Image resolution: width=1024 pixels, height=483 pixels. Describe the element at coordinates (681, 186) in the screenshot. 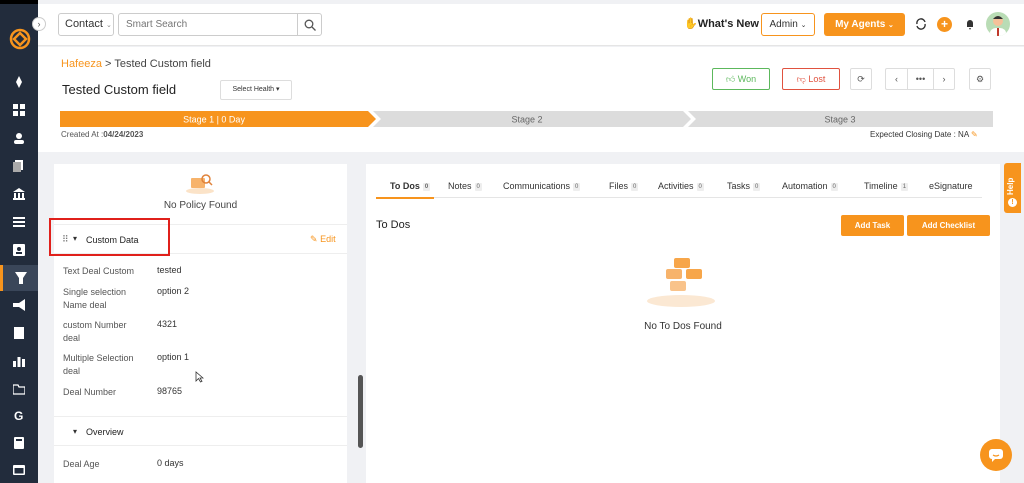

I see `tab-activities: Activities 0` at that location.